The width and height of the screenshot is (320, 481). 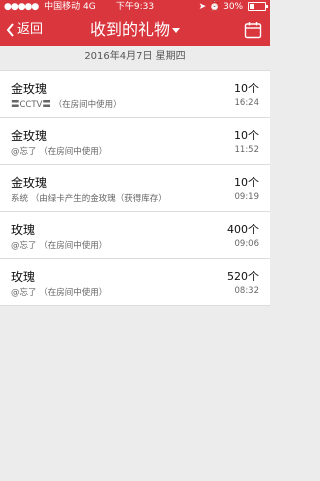 I want to click on page-title-dropdown: 收到的礼物, so click(x=135, y=30).